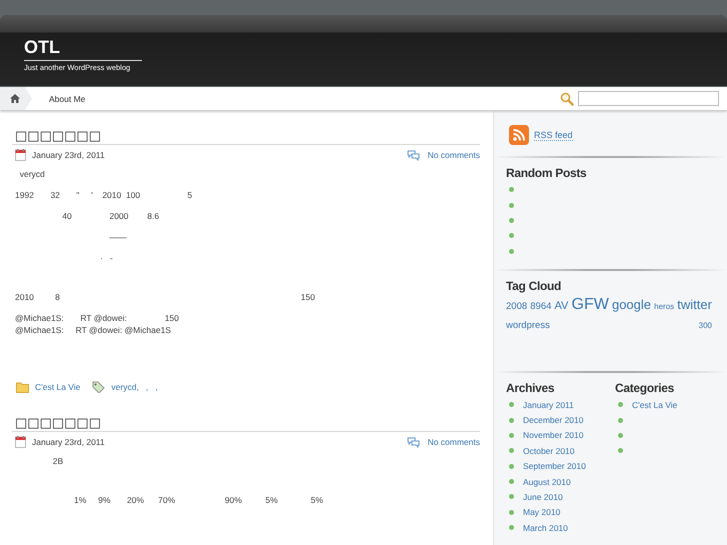 The width and height of the screenshot is (727, 545). What do you see at coordinates (554, 466) in the screenshot?
I see `archive-link: September 2010` at bounding box center [554, 466].